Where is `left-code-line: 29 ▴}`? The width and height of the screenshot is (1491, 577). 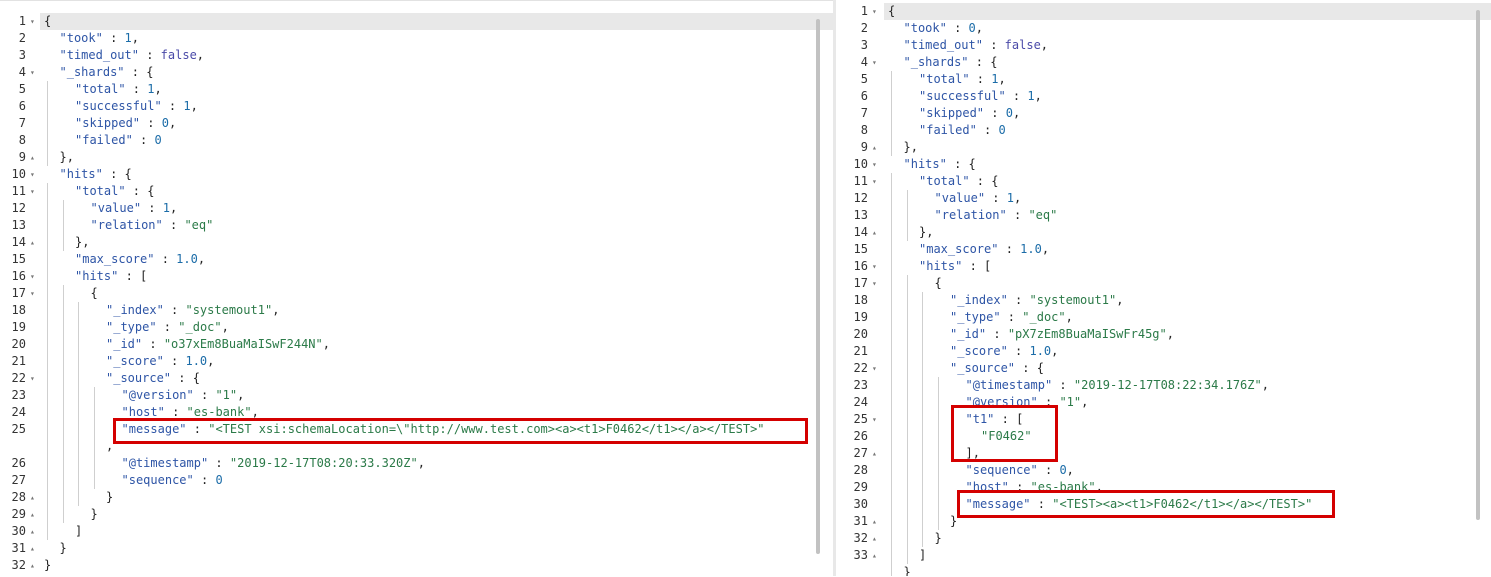
left-code-line: 29 ▴} is located at coordinates (416, 514).